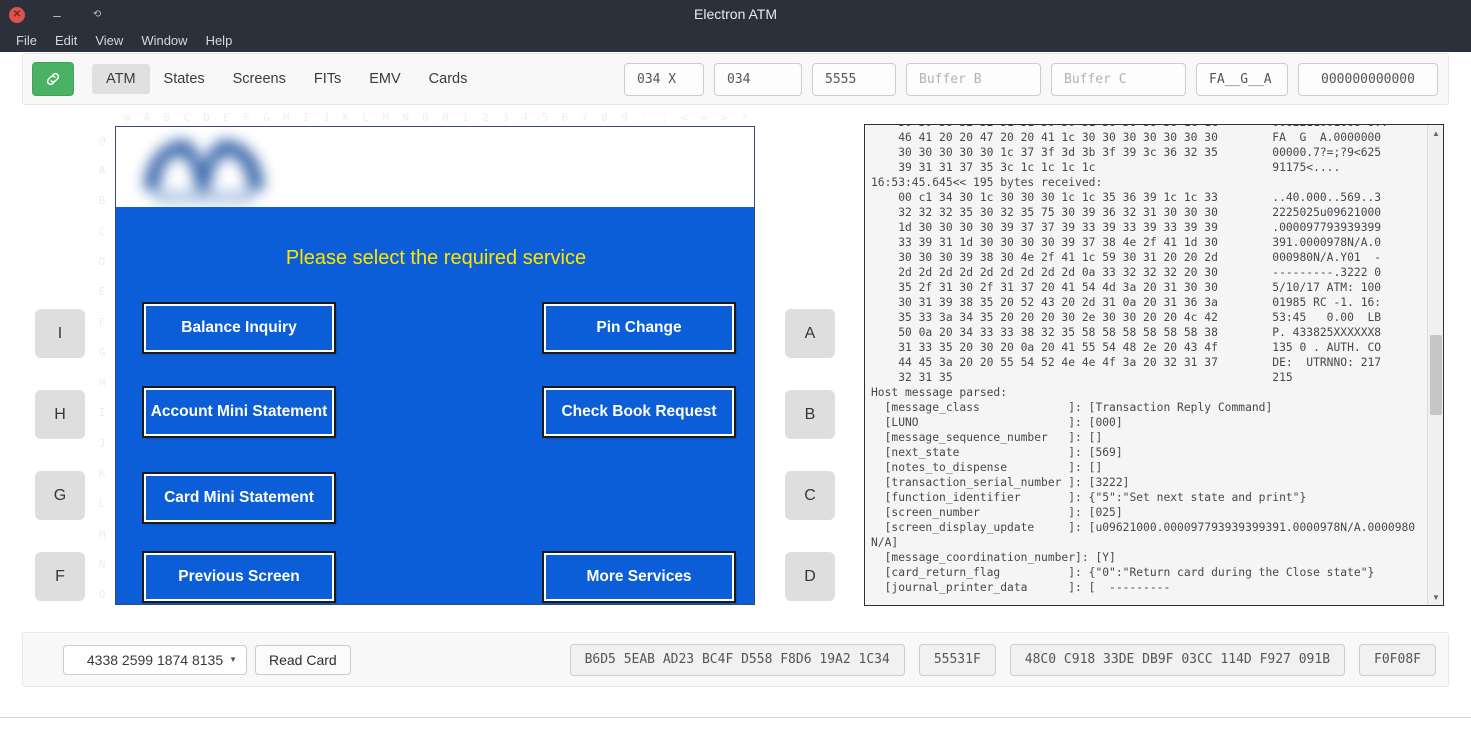 The width and height of the screenshot is (1471, 729). What do you see at coordinates (973, 79) in the screenshot?
I see `buffer-b-field: Buffer B` at bounding box center [973, 79].